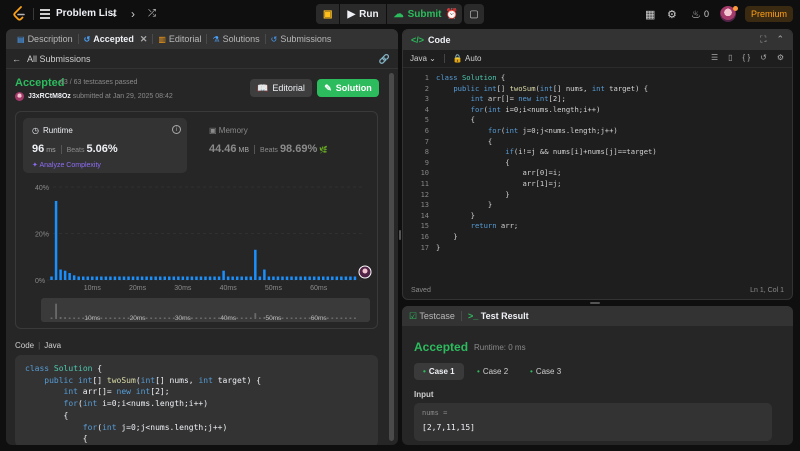  I want to click on share-link-icon: 🔗, so click(384, 59).